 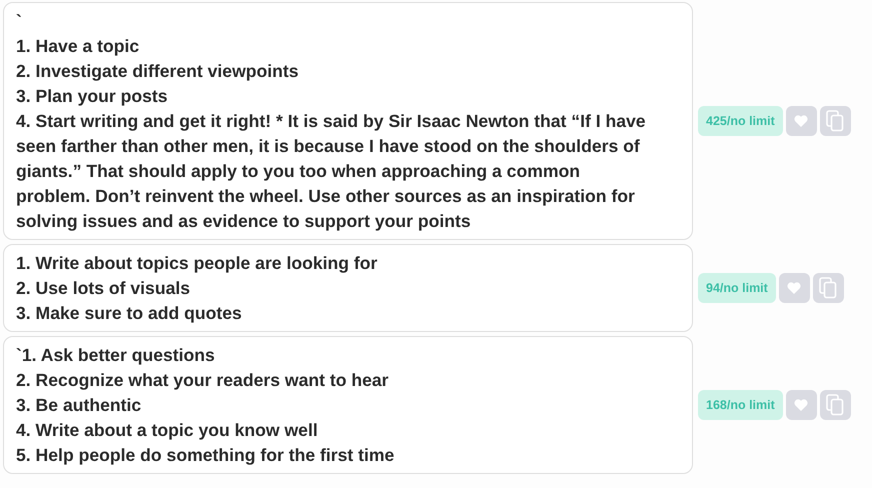 What do you see at coordinates (740, 405) in the screenshot?
I see `character-count: 168/no limit` at bounding box center [740, 405].